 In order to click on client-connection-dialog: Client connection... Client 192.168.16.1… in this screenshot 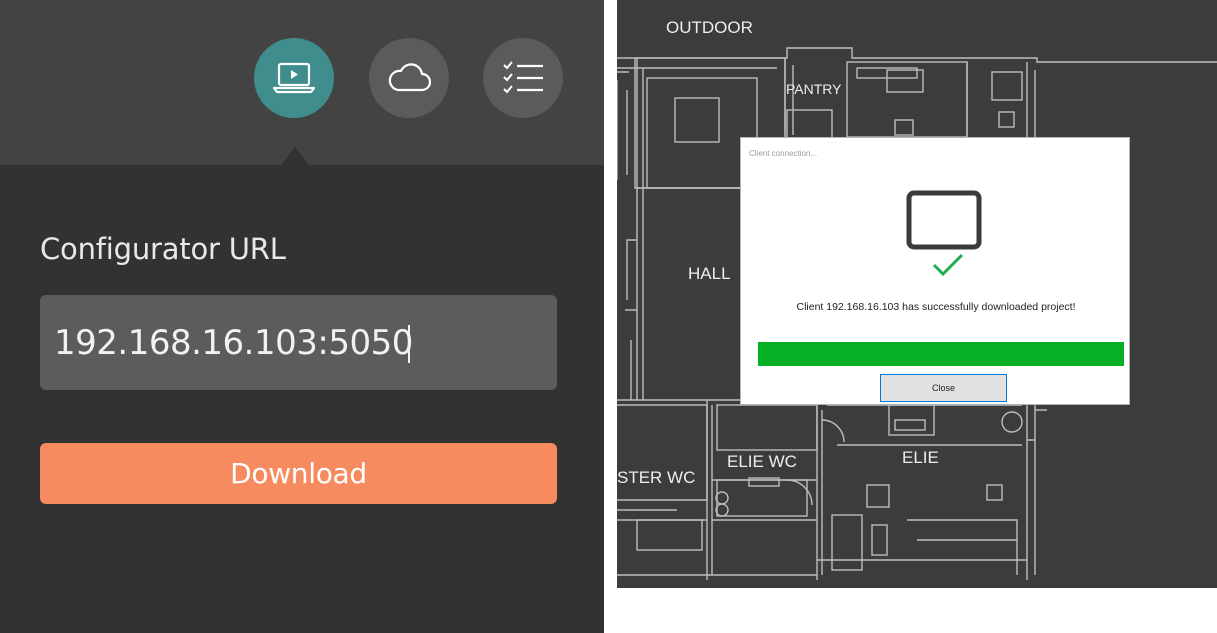, I will do `click(935, 271)`.